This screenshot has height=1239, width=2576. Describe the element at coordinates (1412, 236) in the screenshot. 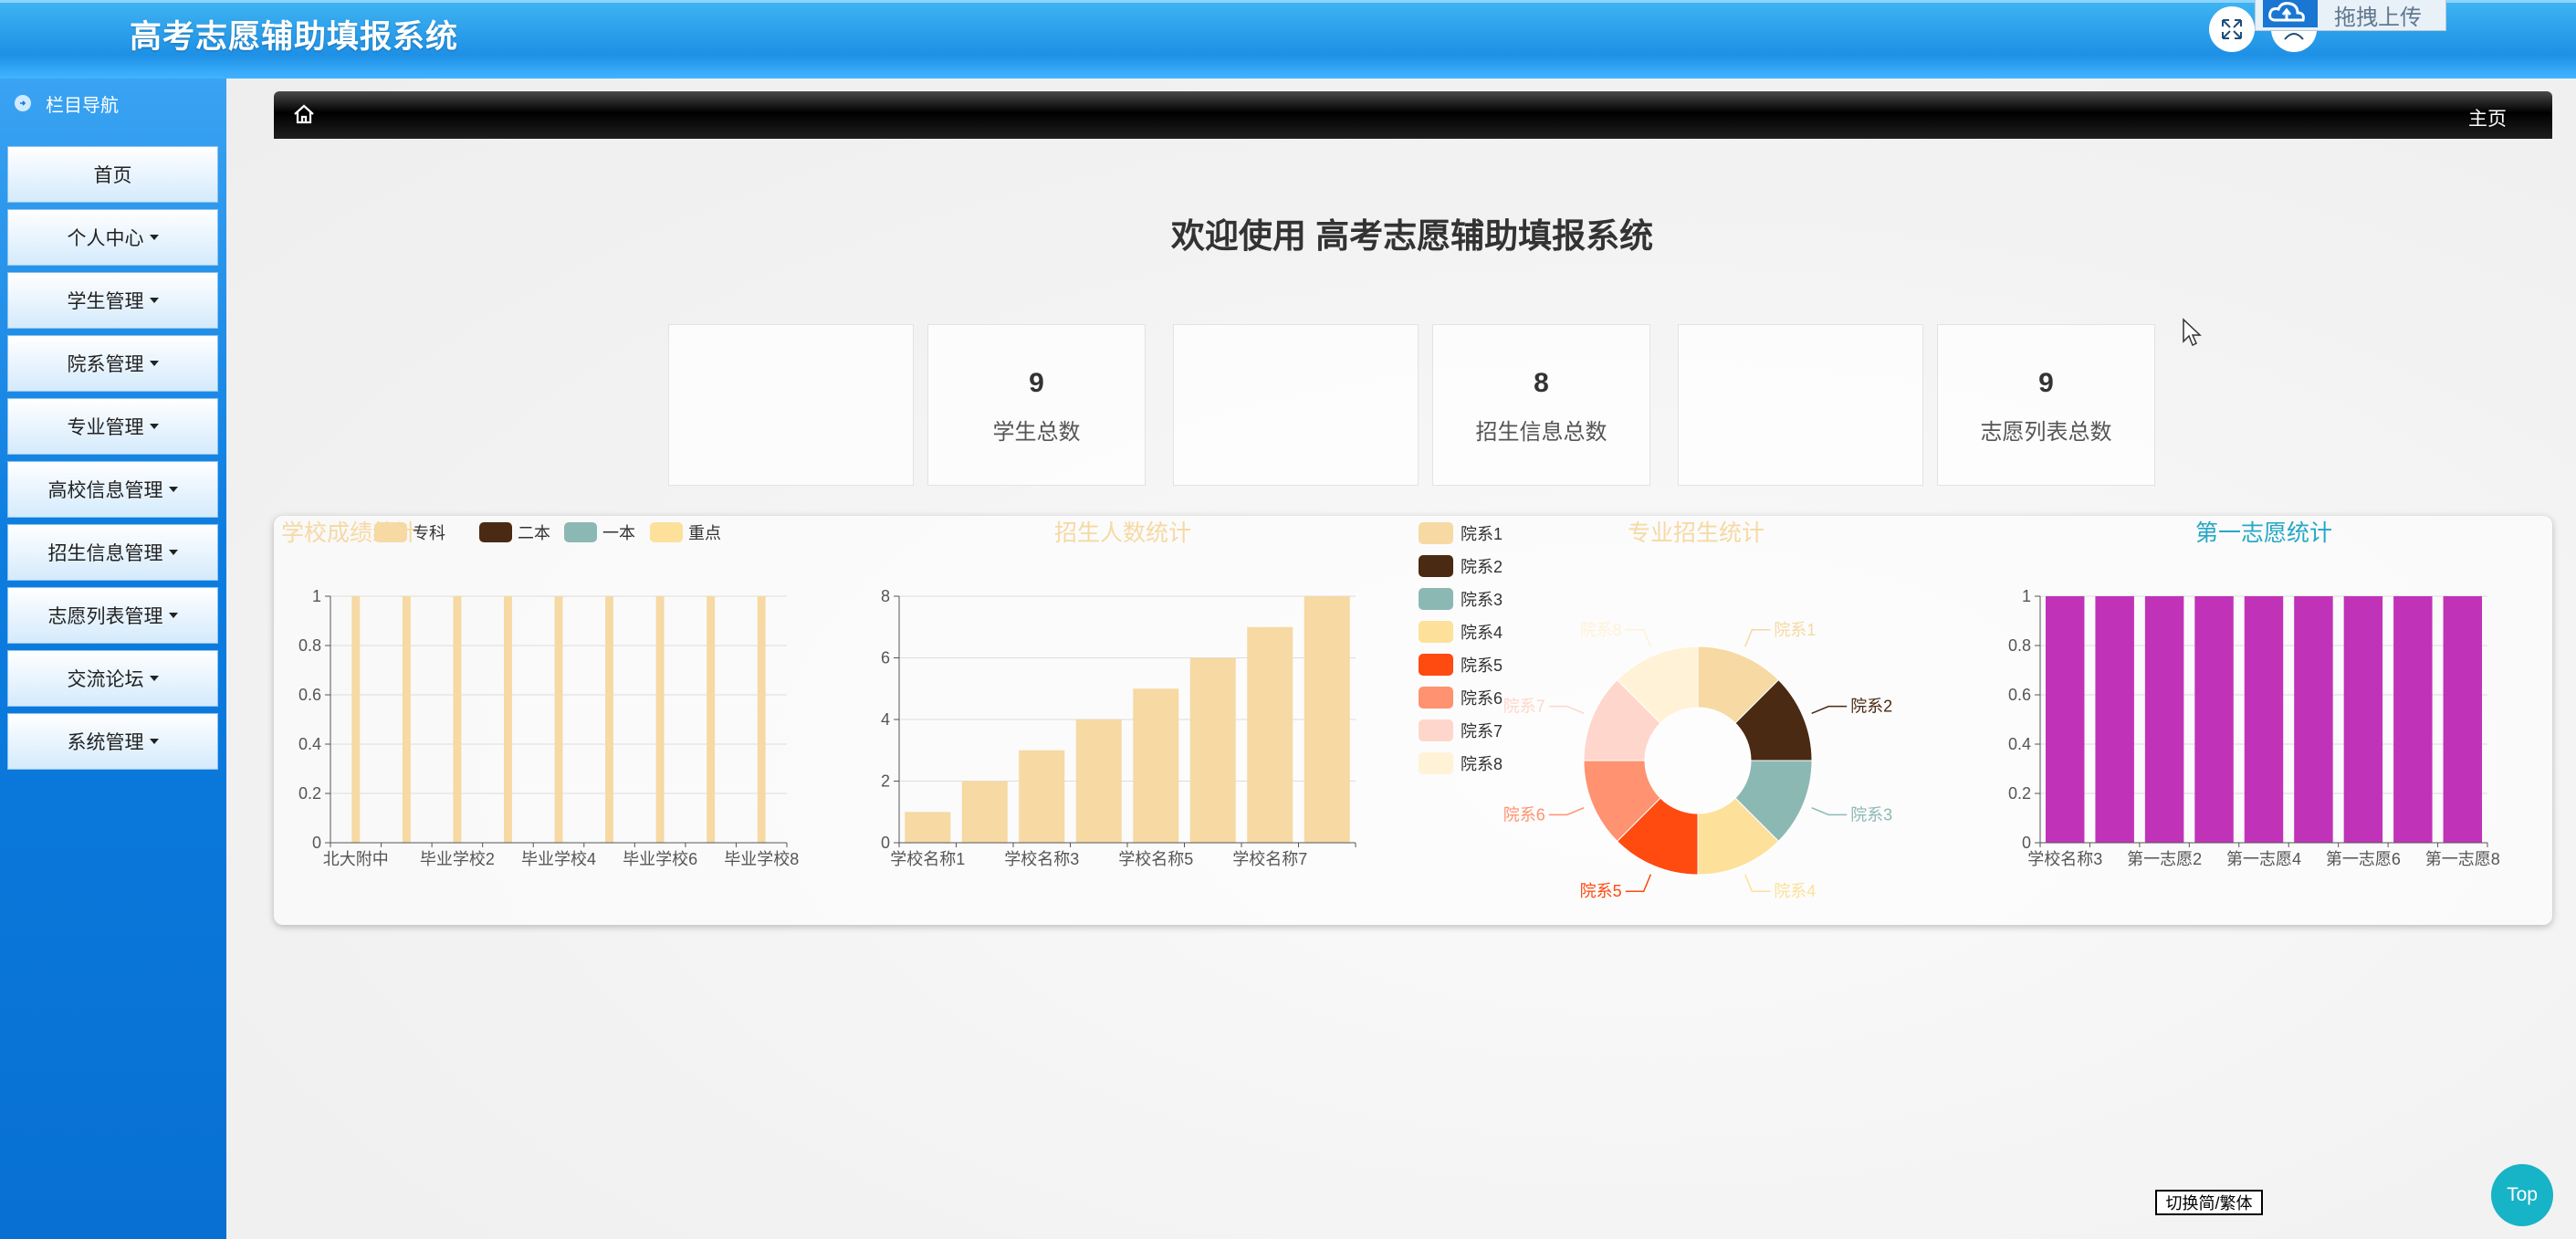

I see `welcome-heading: 欢迎使用 高考志愿辅助填报系统` at that location.